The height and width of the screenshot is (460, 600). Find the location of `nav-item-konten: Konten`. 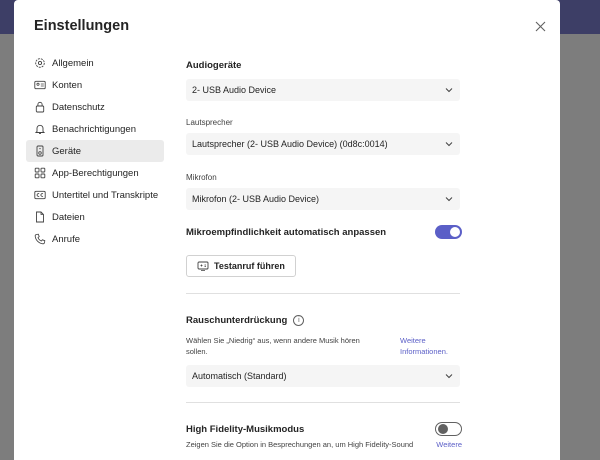

nav-item-konten: Konten is located at coordinates (95, 85).